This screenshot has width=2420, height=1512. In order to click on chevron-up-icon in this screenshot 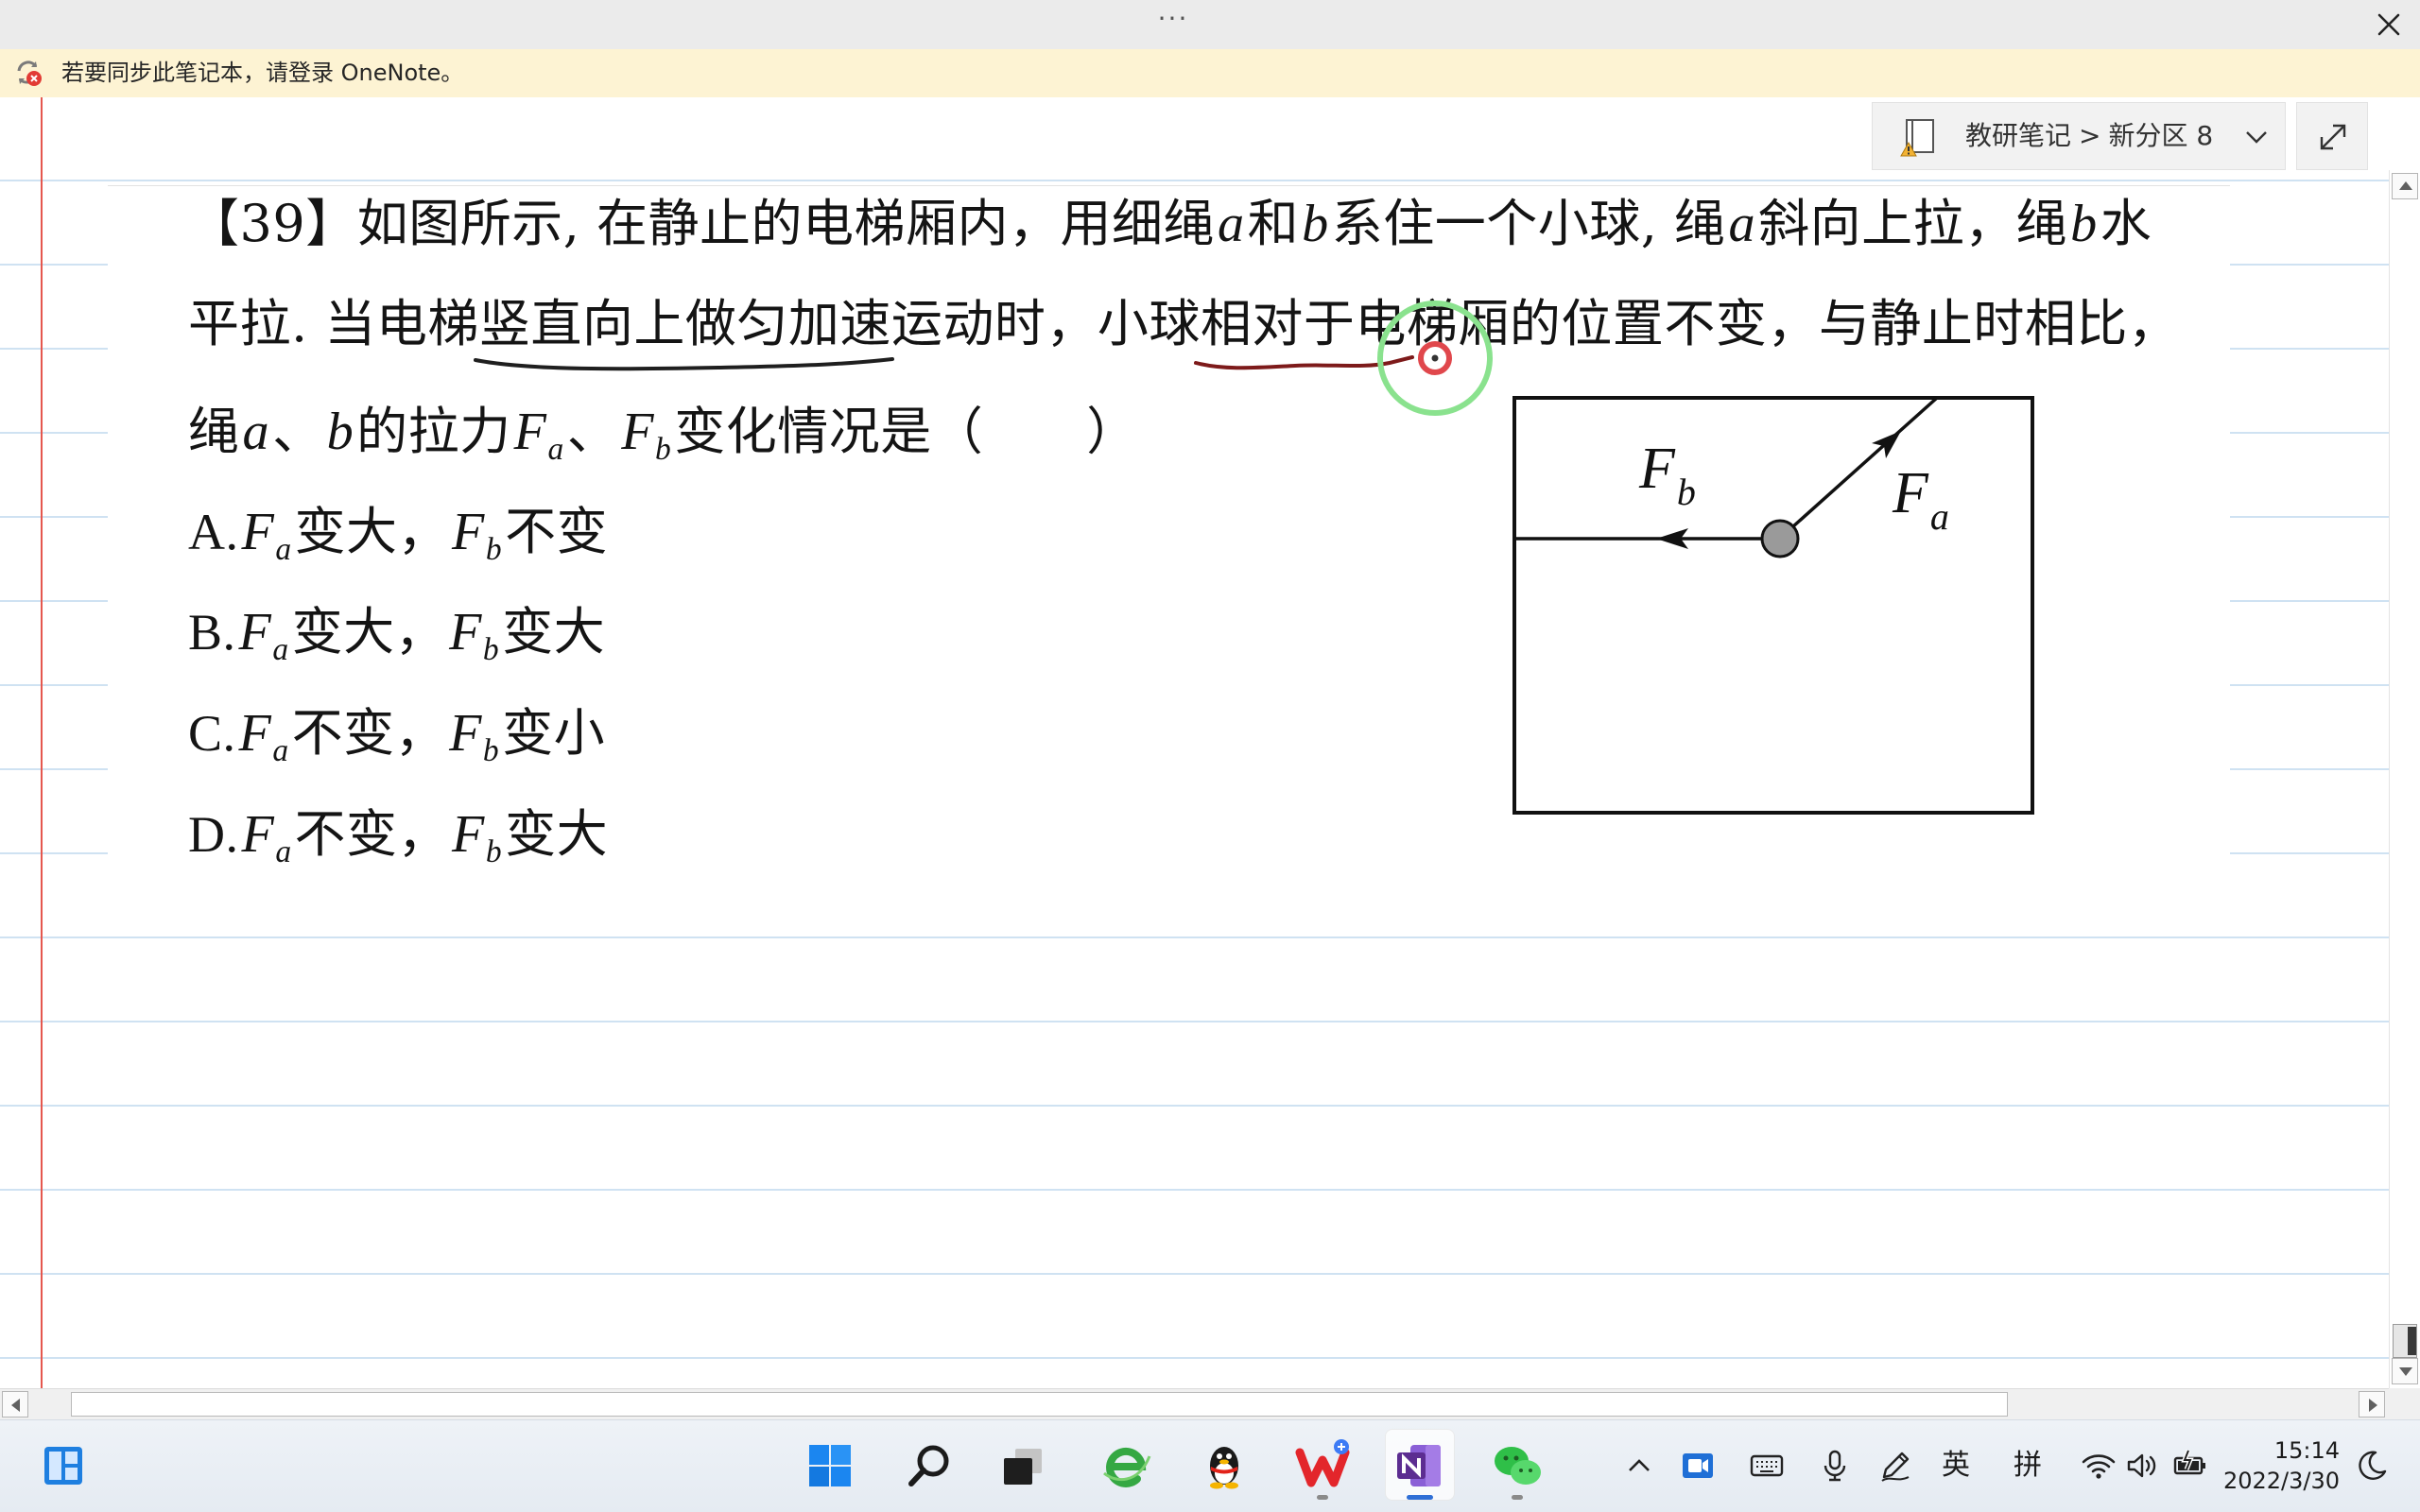, I will do `click(1639, 1465)`.